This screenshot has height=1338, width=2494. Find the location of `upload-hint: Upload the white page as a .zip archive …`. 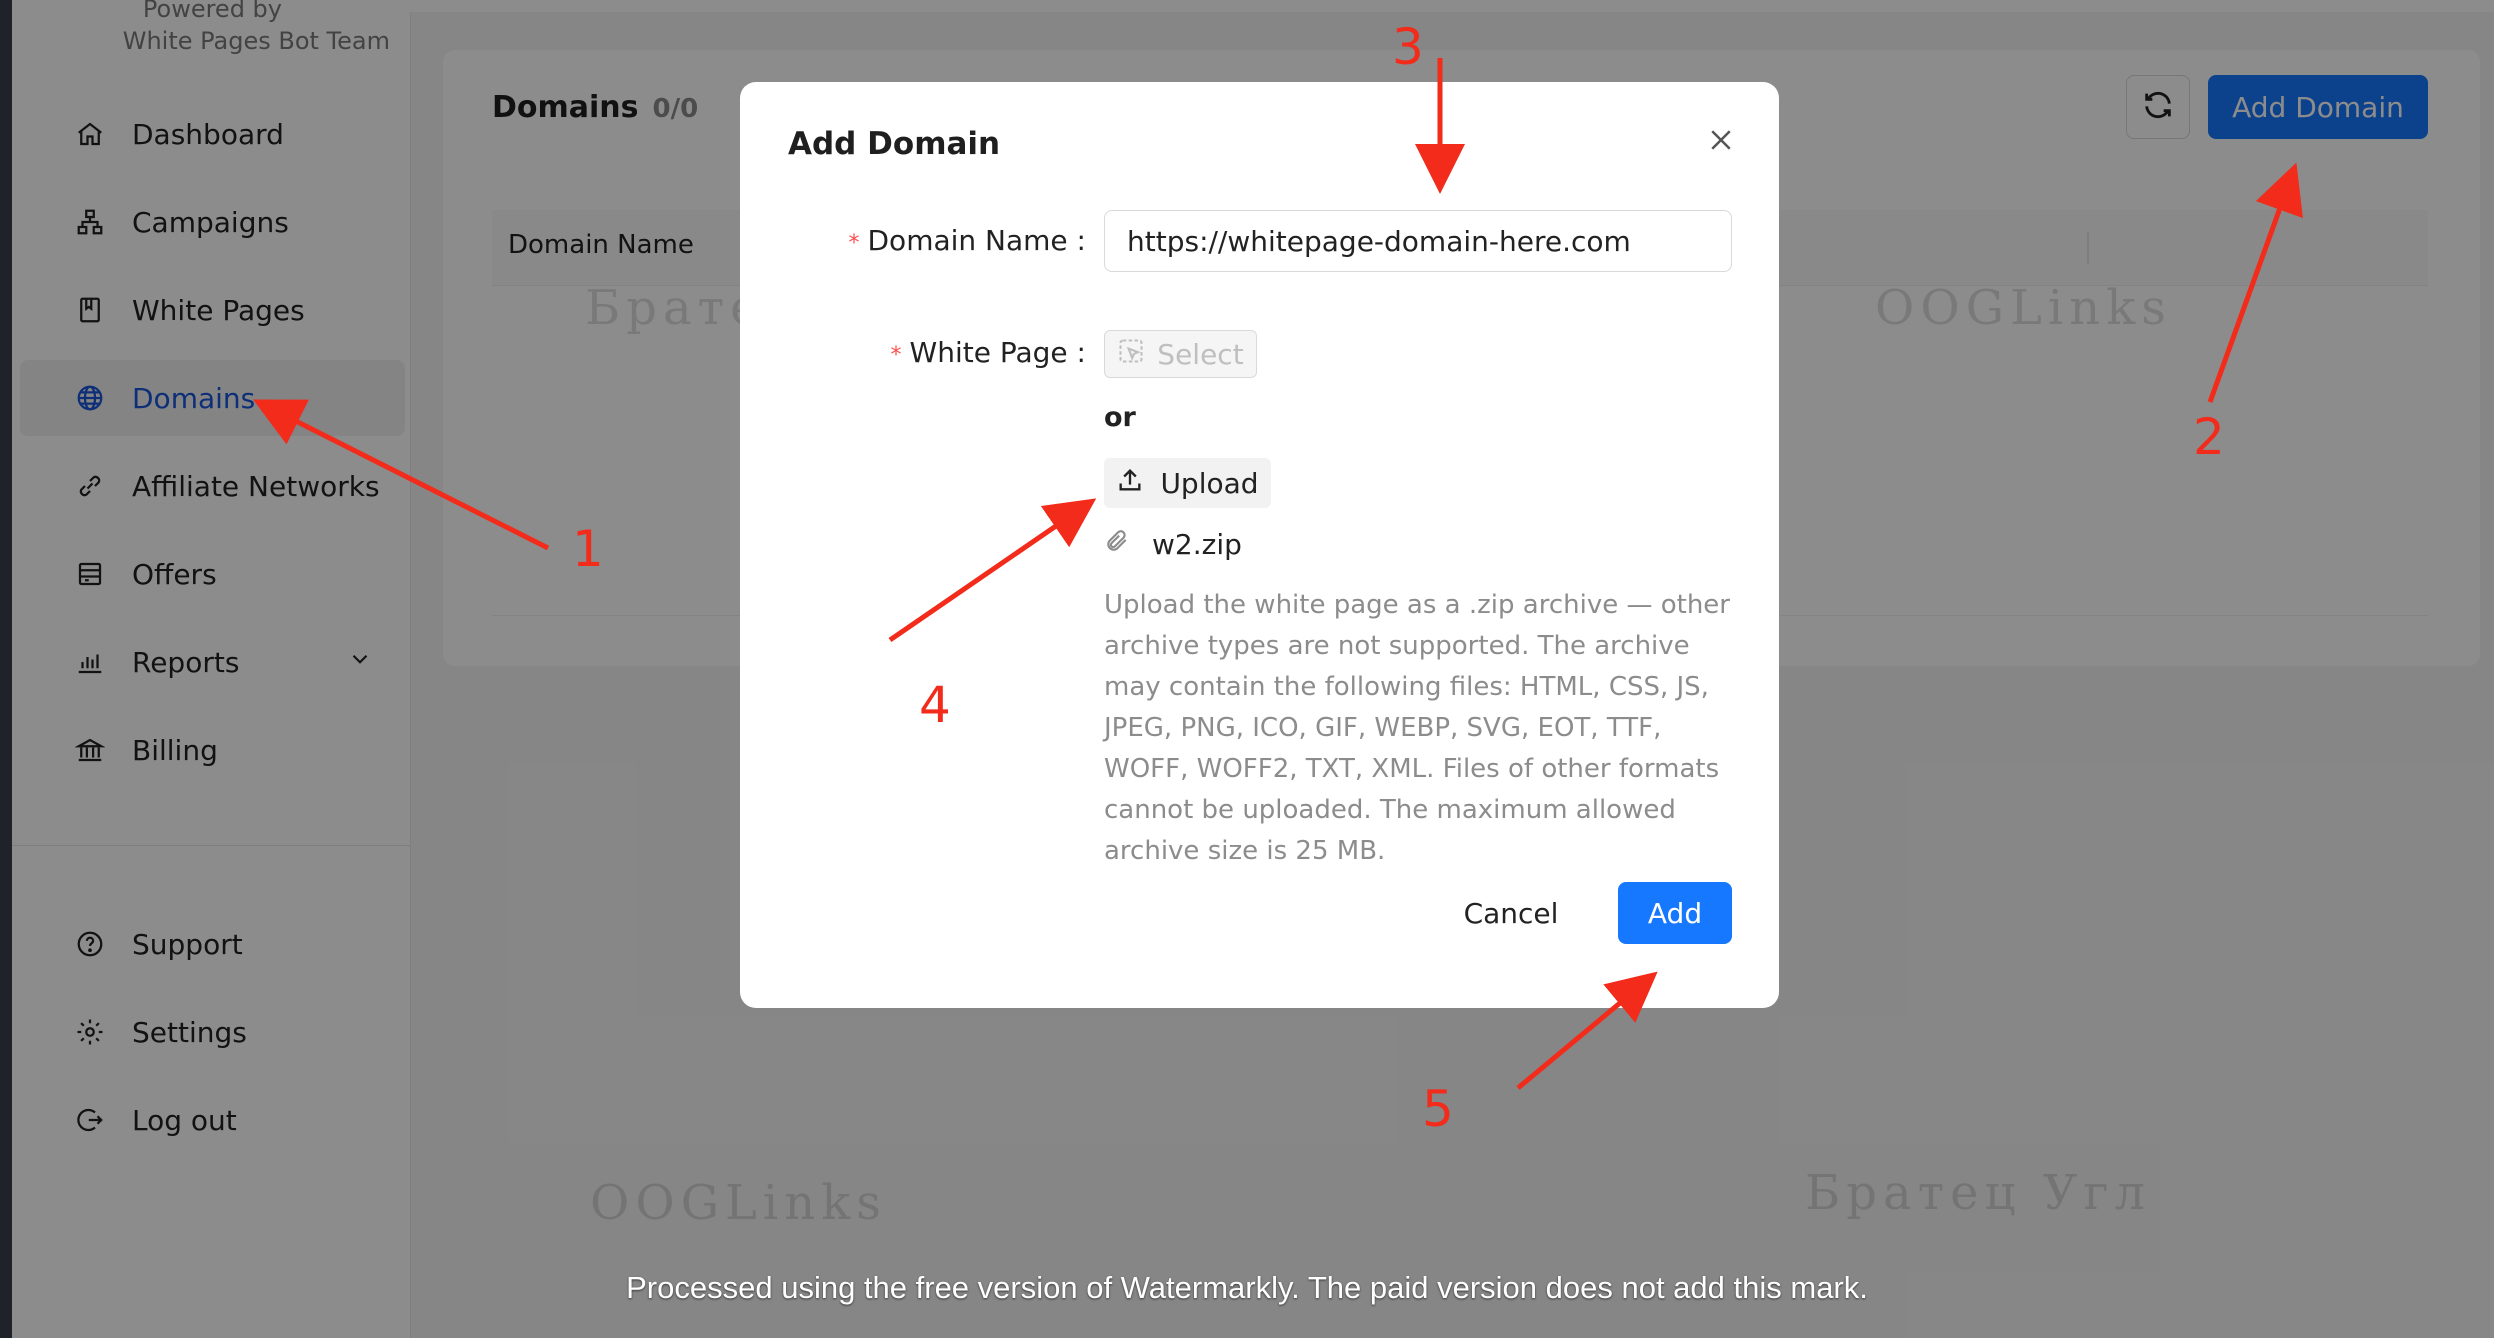

upload-hint: Upload the white page as a .zip archive … is located at coordinates (1417, 728).